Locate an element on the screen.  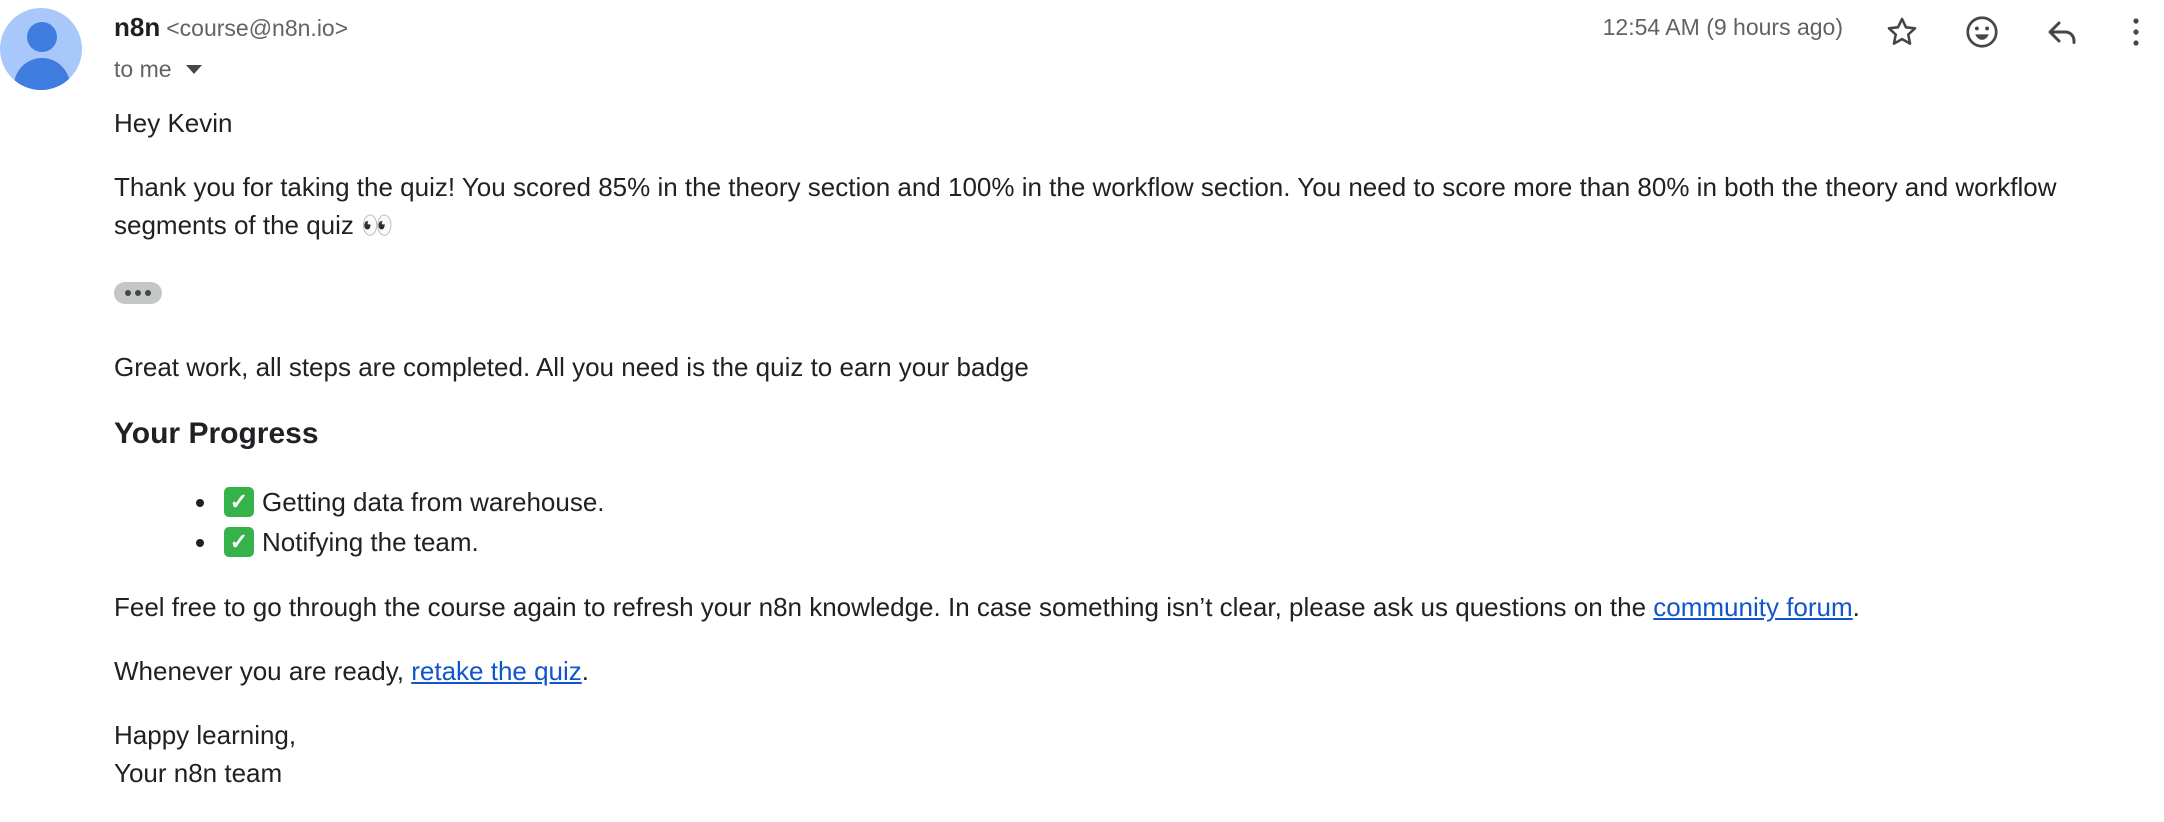
reply-button is located at coordinates (2062, 32).